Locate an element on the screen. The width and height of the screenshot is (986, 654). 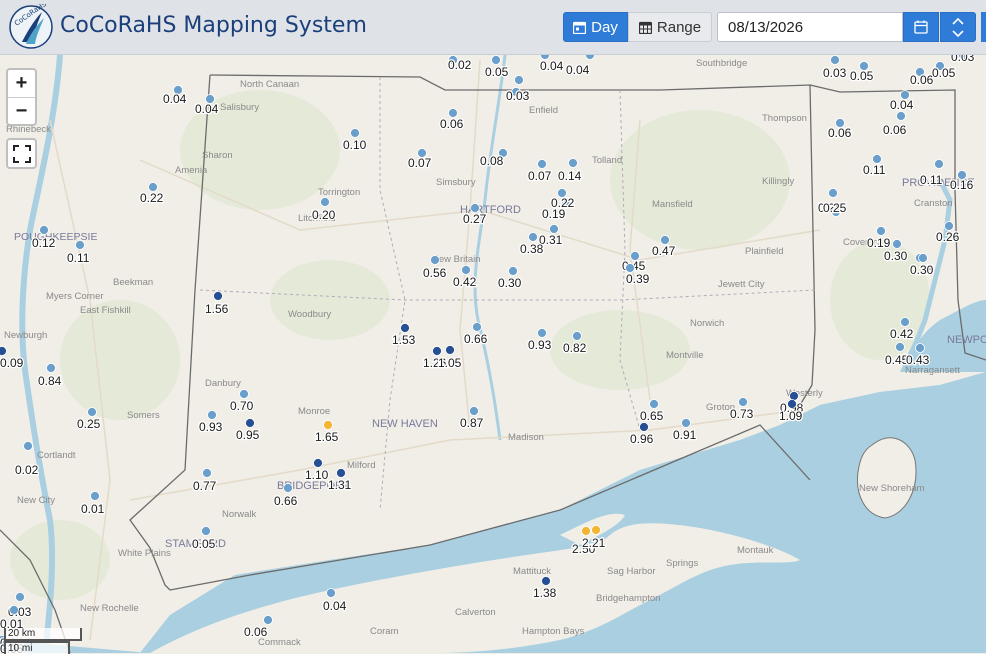
cocorahs-logo: CoCoRaHS is located at coordinates (31, 27).